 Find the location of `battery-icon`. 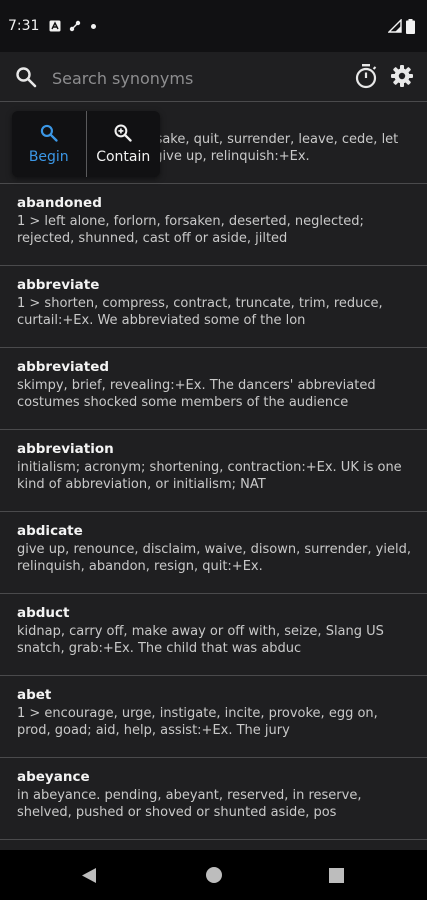

battery-icon is located at coordinates (410, 26).